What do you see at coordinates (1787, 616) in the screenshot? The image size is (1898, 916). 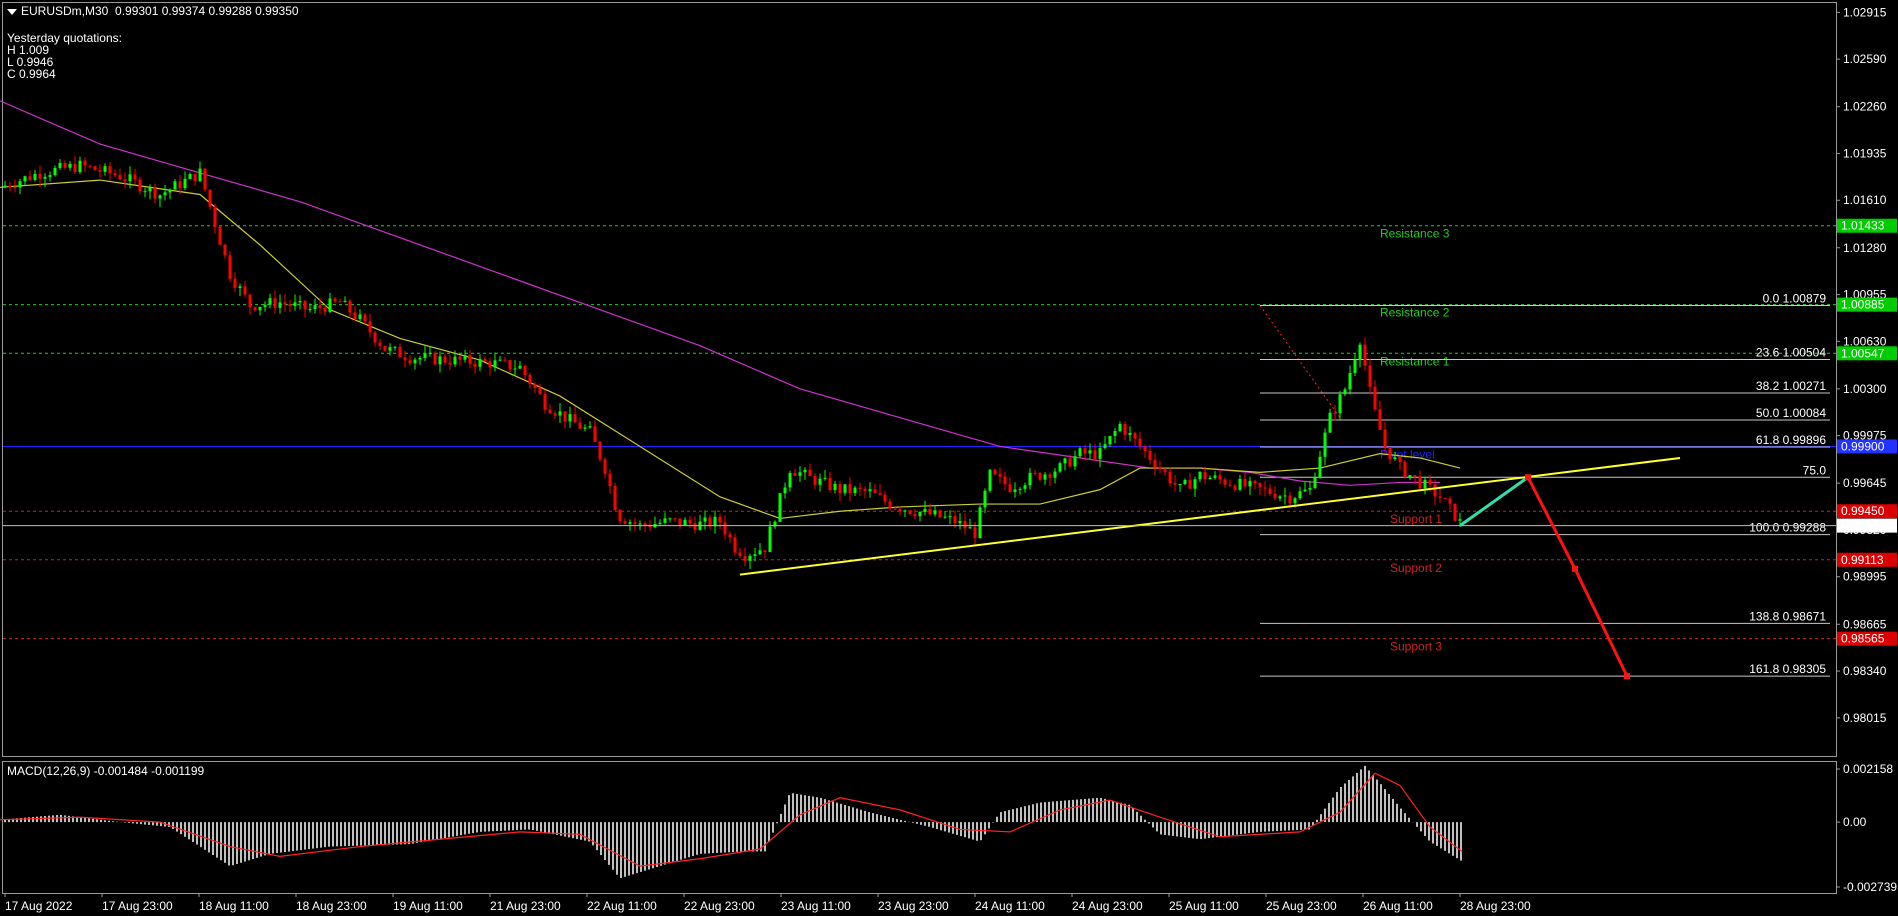 I see `fib-level-label: 138.8 0.98671` at bounding box center [1787, 616].